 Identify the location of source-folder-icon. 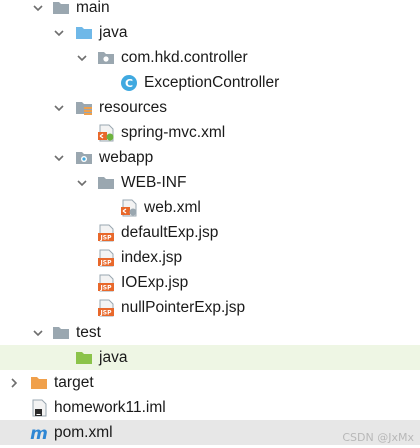
(84, 32).